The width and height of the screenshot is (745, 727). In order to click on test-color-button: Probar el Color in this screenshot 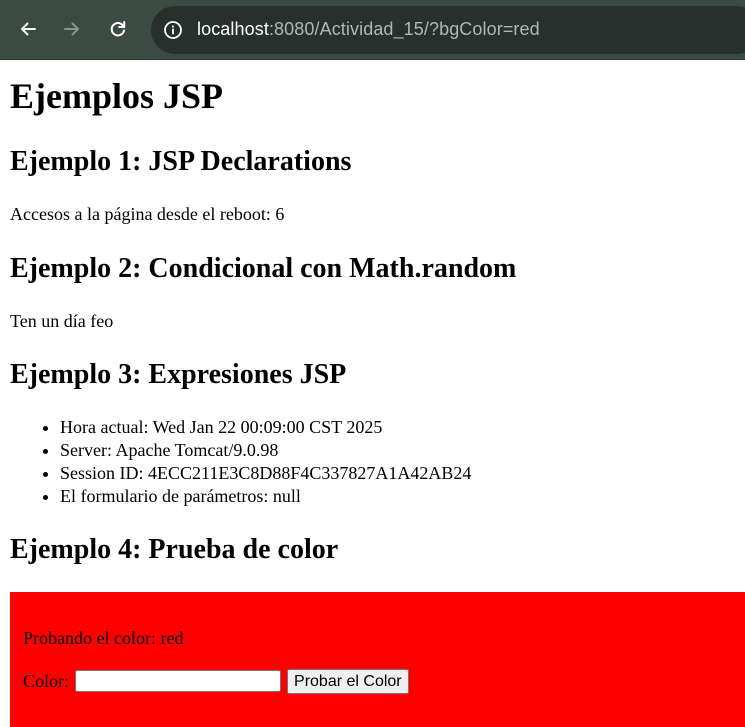, I will do `click(348, 681)`.